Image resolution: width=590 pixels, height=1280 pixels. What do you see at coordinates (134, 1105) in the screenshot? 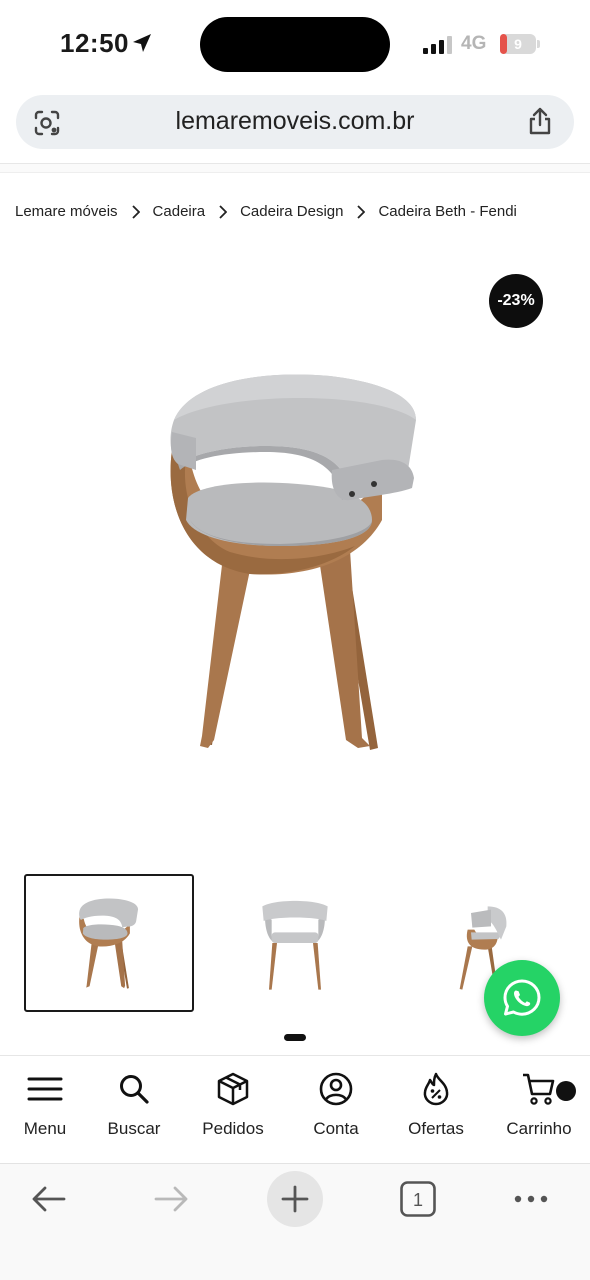
I see `nav-buscar: Buscar` at bounding box center [134, 1105].